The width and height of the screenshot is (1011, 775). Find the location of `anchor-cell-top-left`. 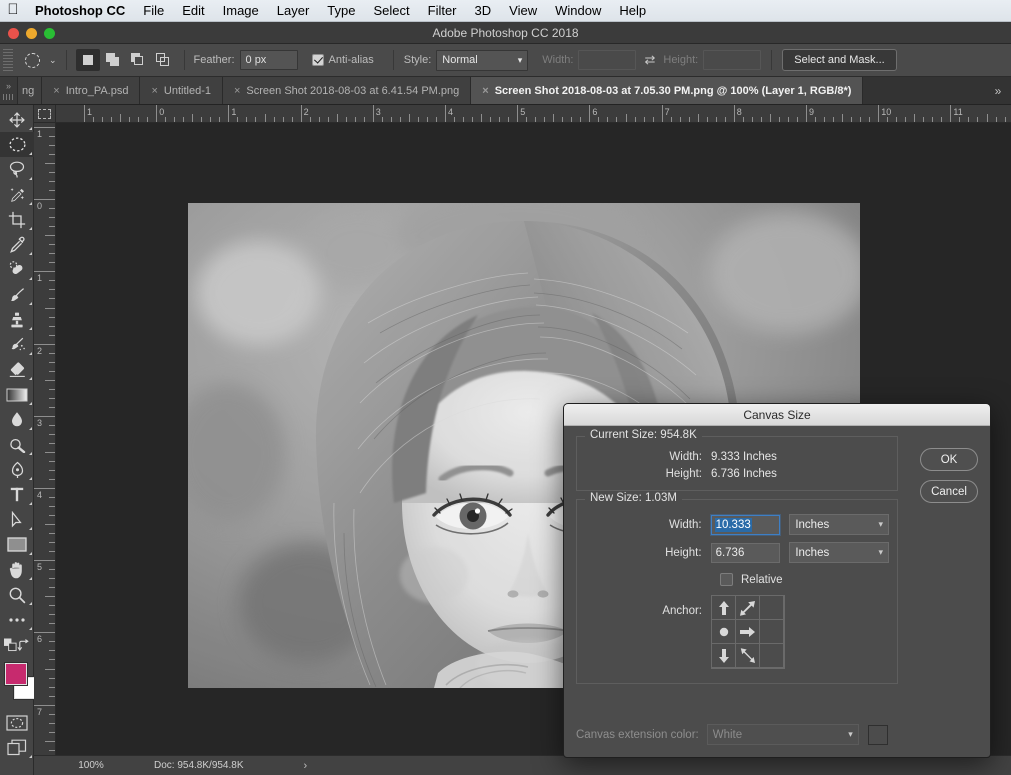

anchor-cell-top-left is located at coordinates (723, 607).